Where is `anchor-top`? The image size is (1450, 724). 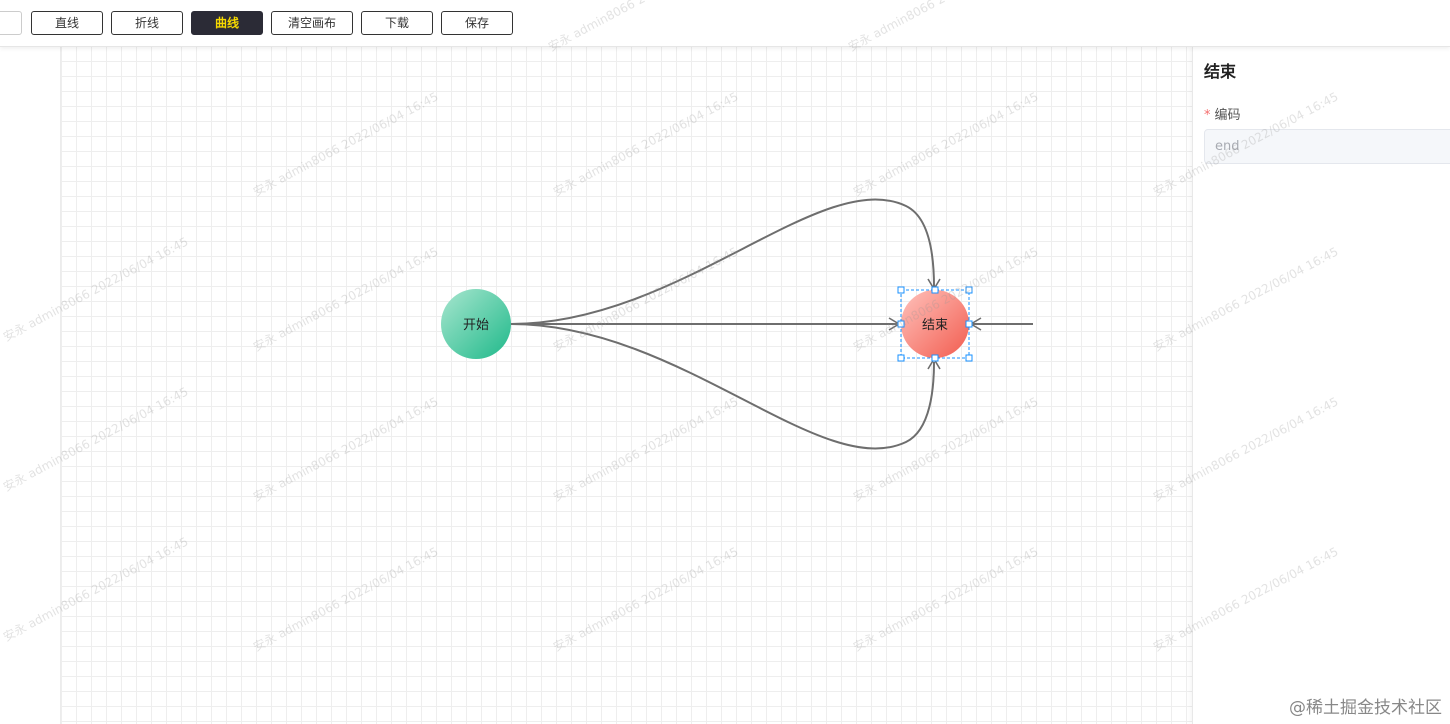 anchor-top is located at coordinates (935, 290).